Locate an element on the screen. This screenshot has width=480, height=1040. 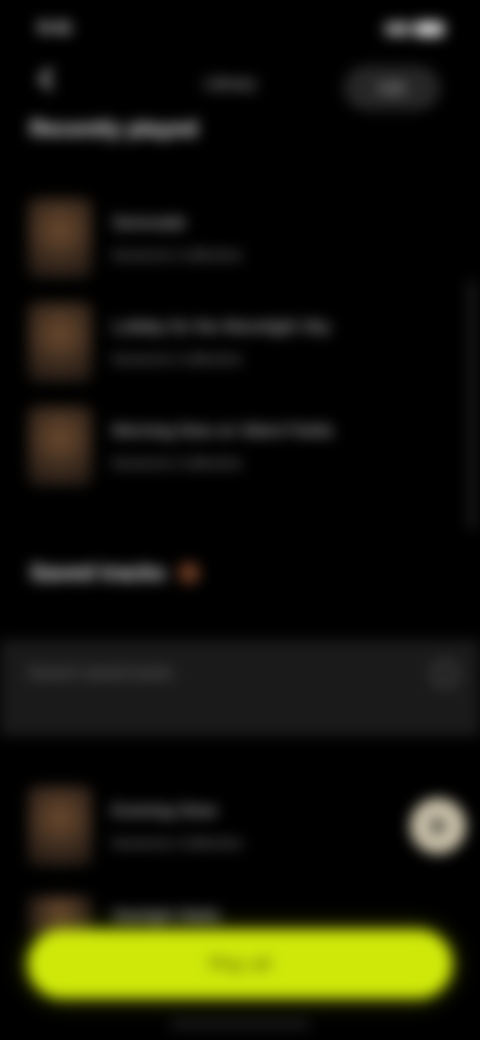
play-icon is located at coordinates (440, 826).